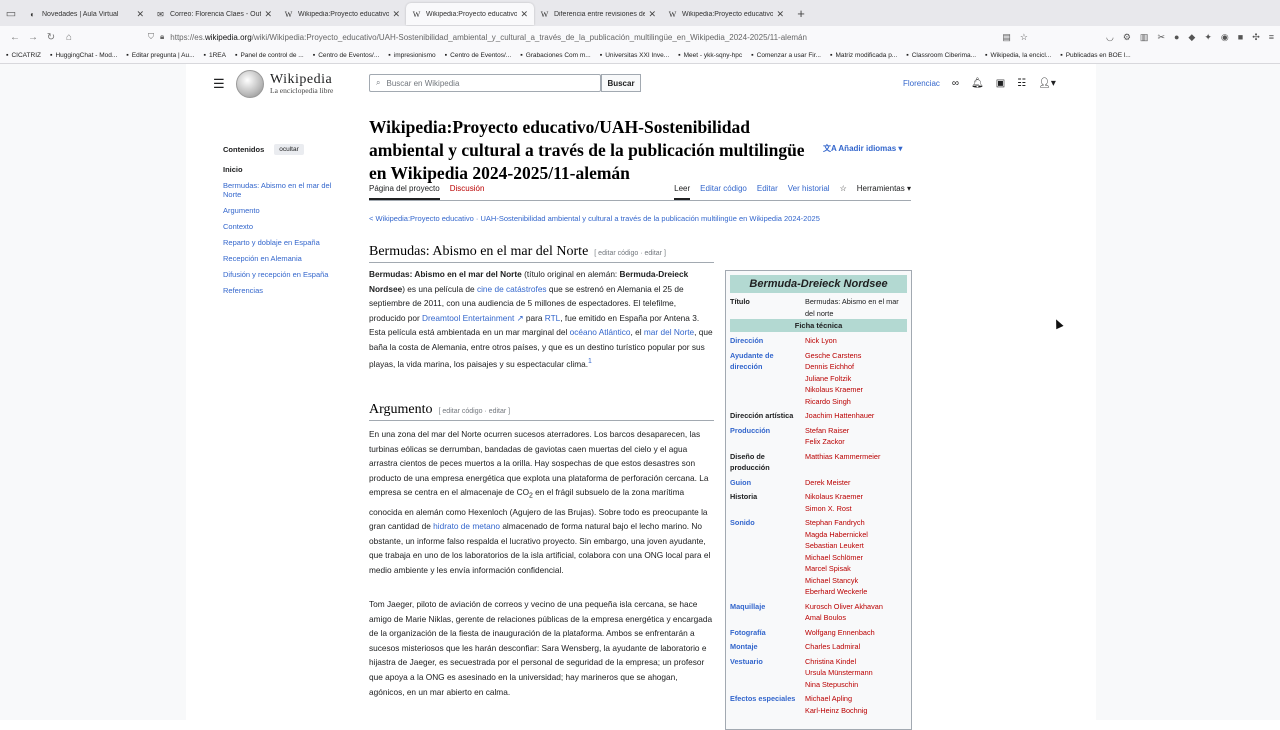  Describe the element at coordinates (1191, 37) in the screenshot. I see `extension-icon: ◆` at that location.